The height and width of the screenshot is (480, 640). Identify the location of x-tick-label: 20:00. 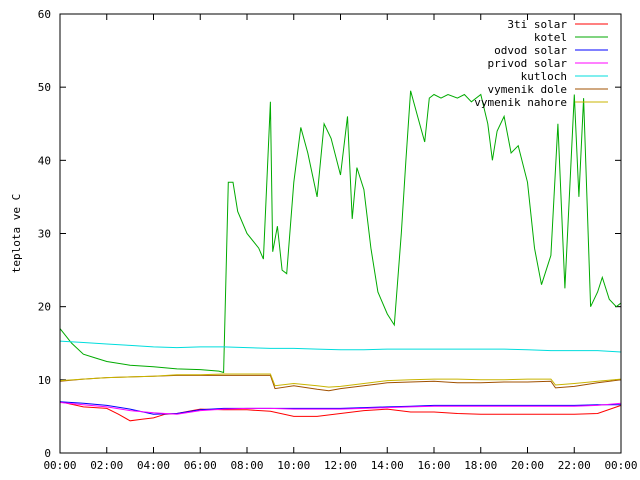
(527, 465).